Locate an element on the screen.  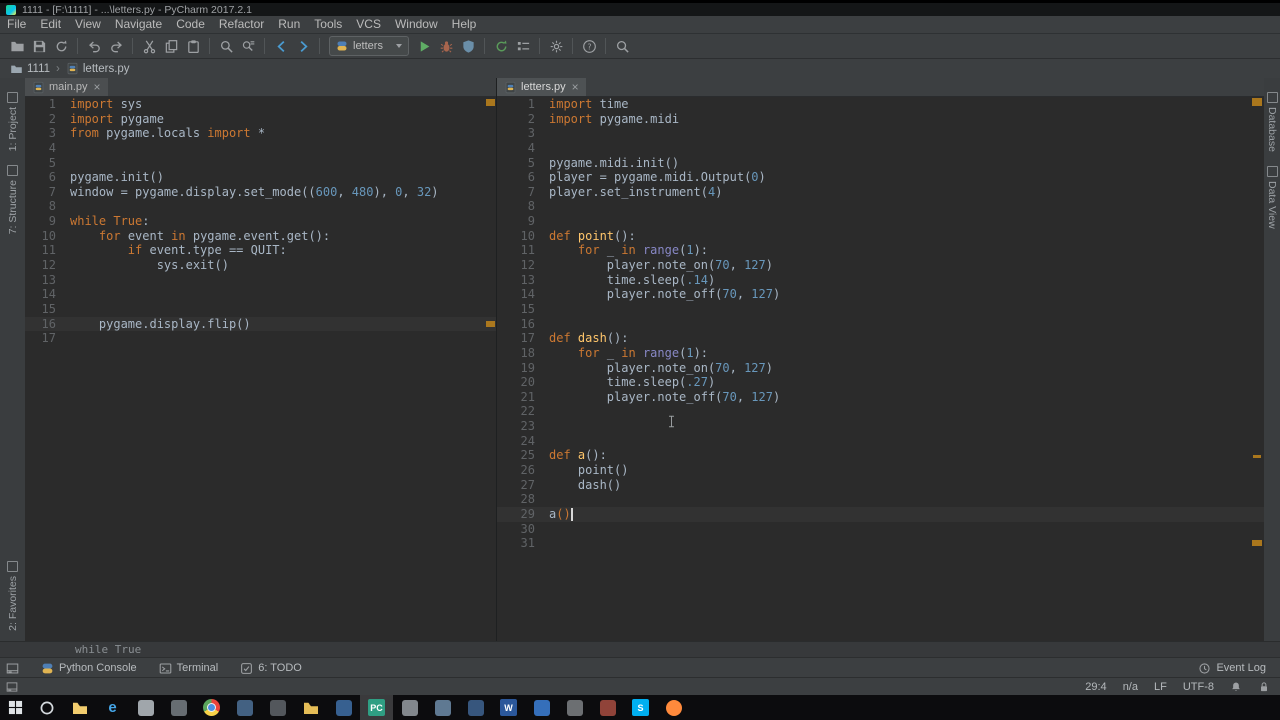
taskbar-button-word: W is located at coordinates (508, 707).